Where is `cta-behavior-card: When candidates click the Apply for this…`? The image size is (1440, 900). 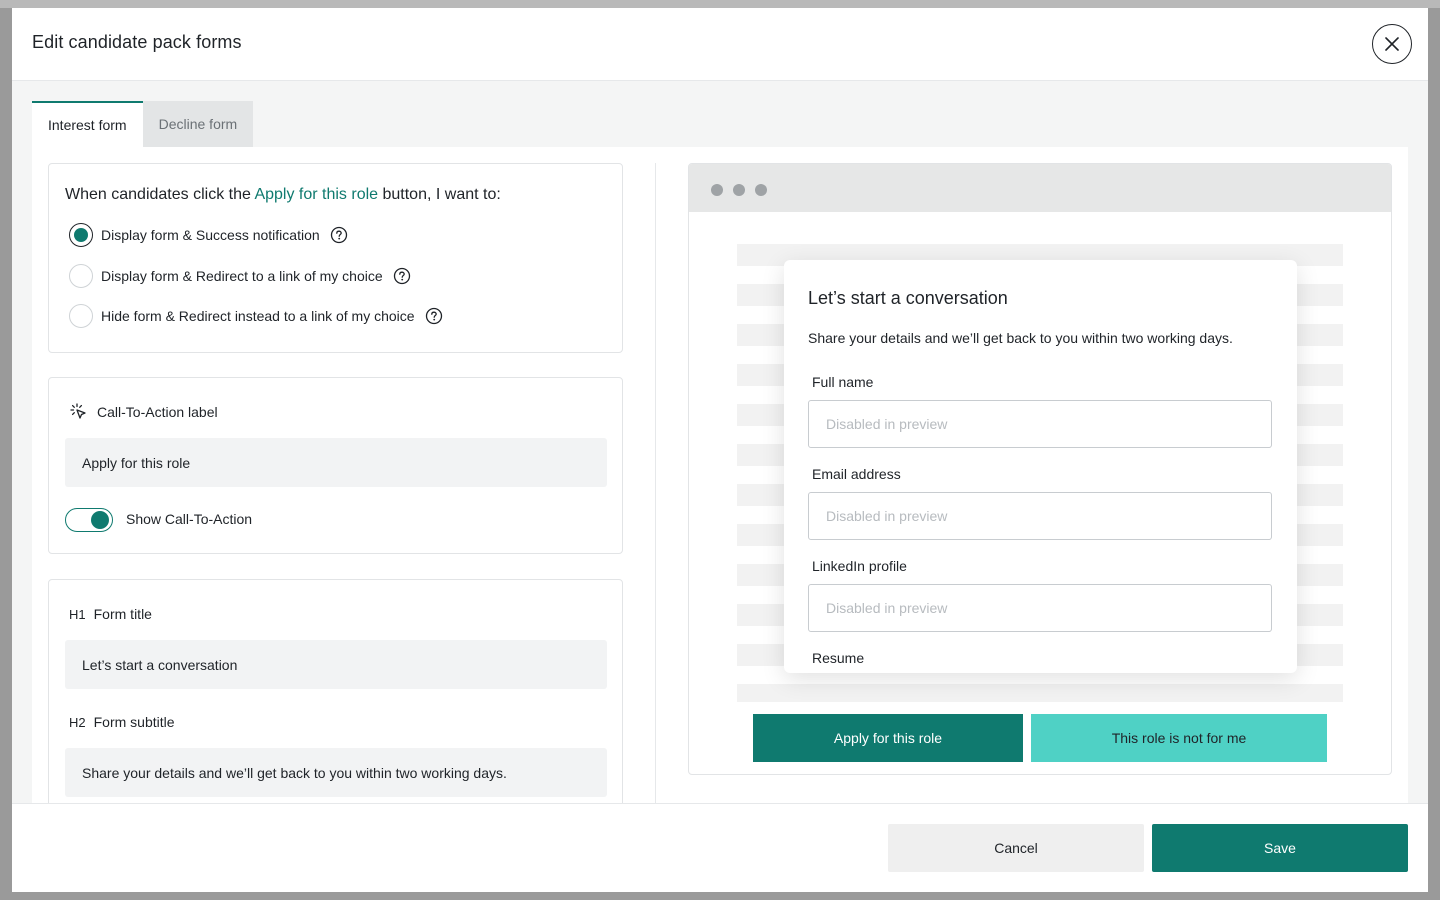 cta-behavior-card: When candidates click the Apply for this… is located at coordinates (335, 258).